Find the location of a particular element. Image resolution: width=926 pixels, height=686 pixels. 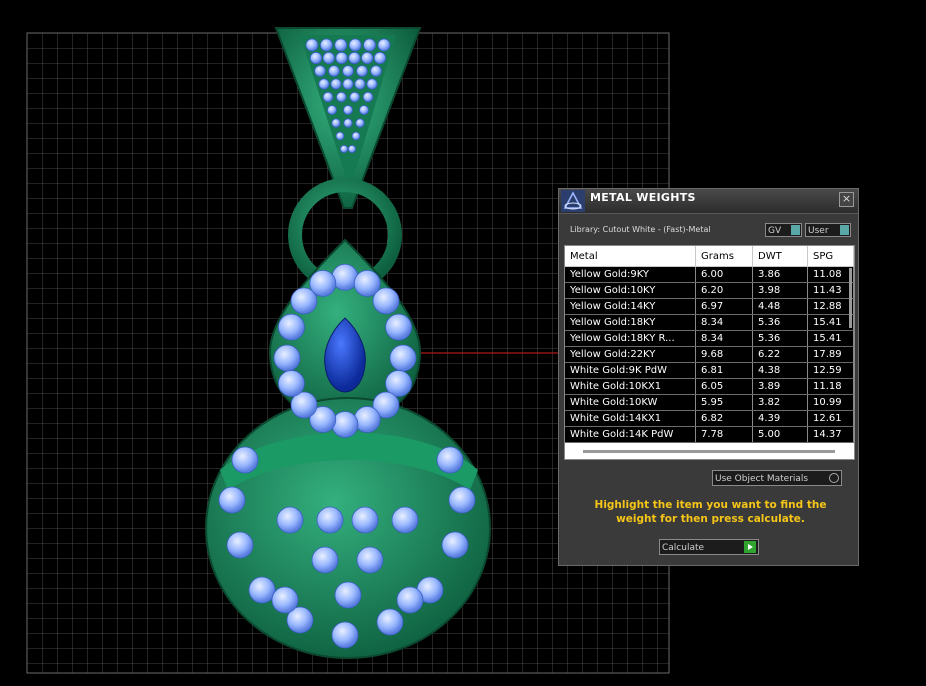

table-row: White Gold:14KX1 6.82 4.39 12.61 is located at coordinates (709, 418).